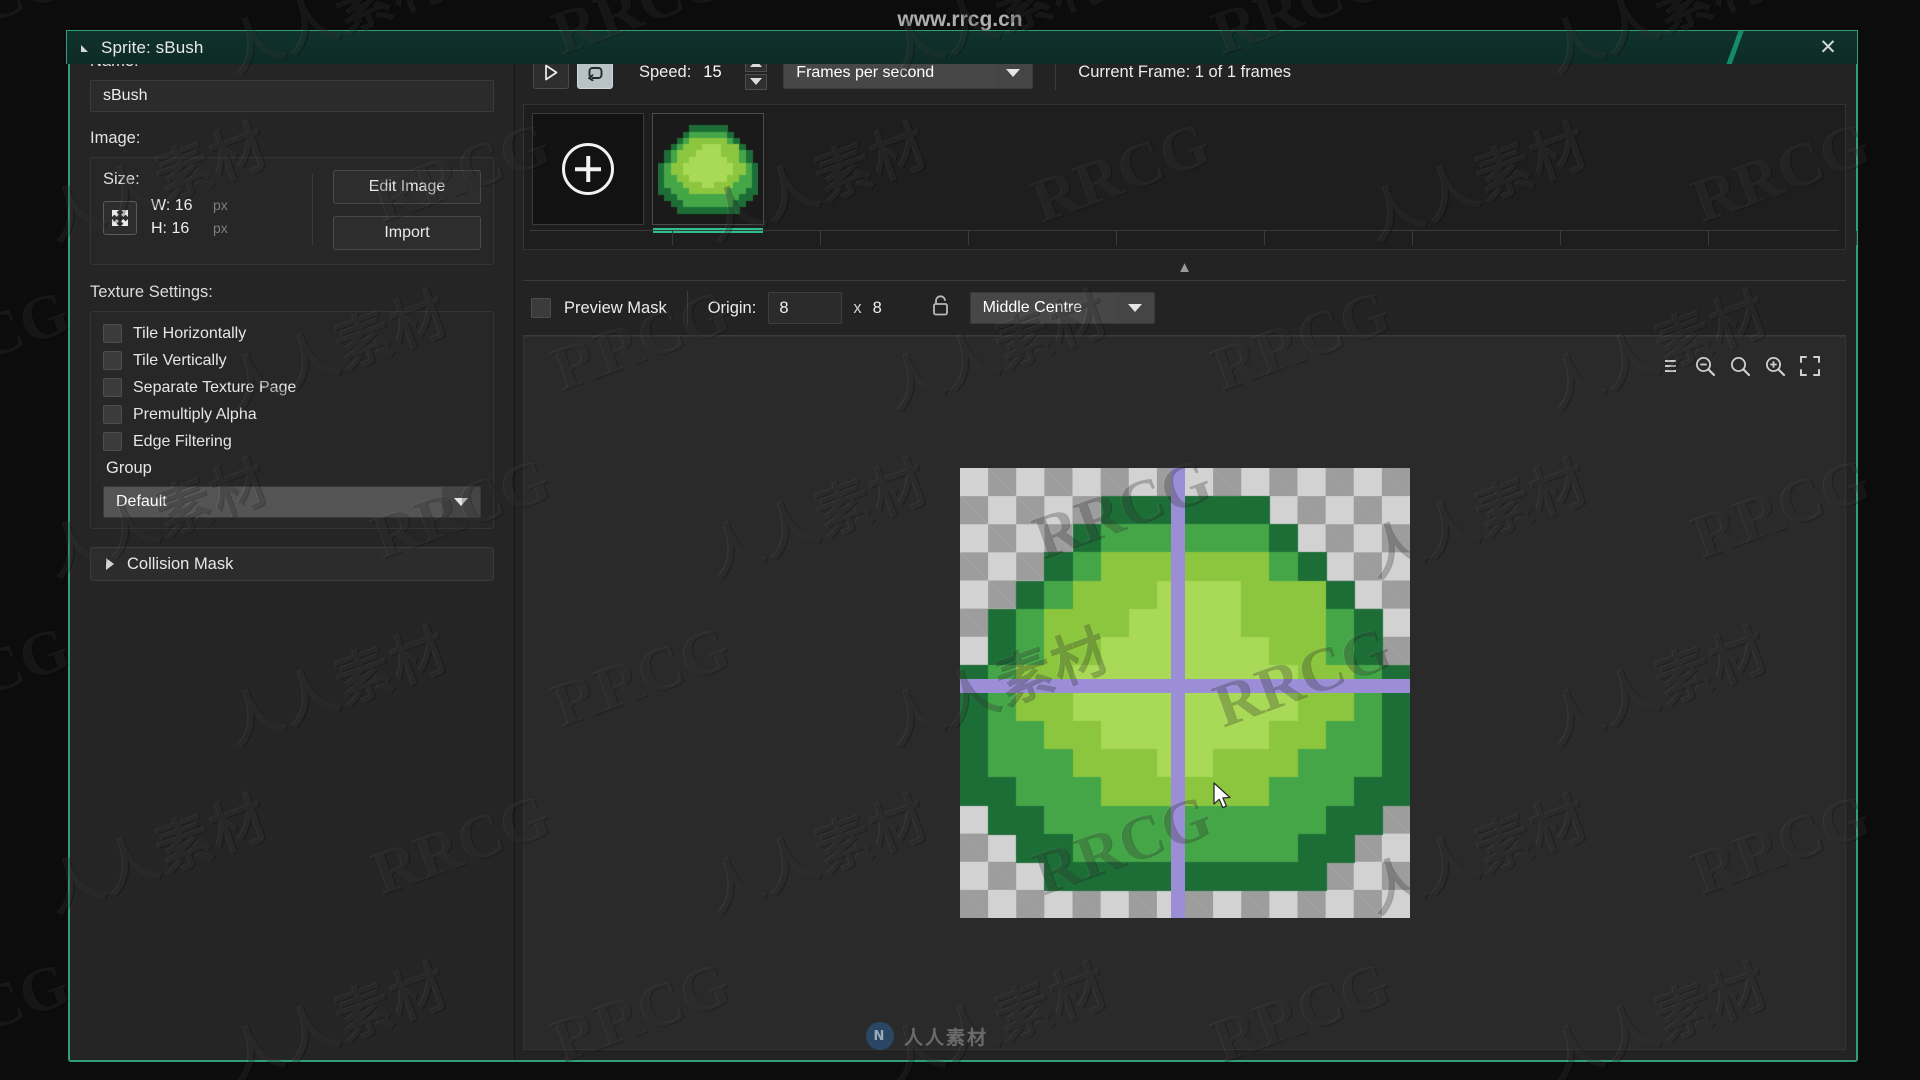 This screenshot has width=1920, height=1080. I want to click on group-select-value: Default, so click(273, 502).